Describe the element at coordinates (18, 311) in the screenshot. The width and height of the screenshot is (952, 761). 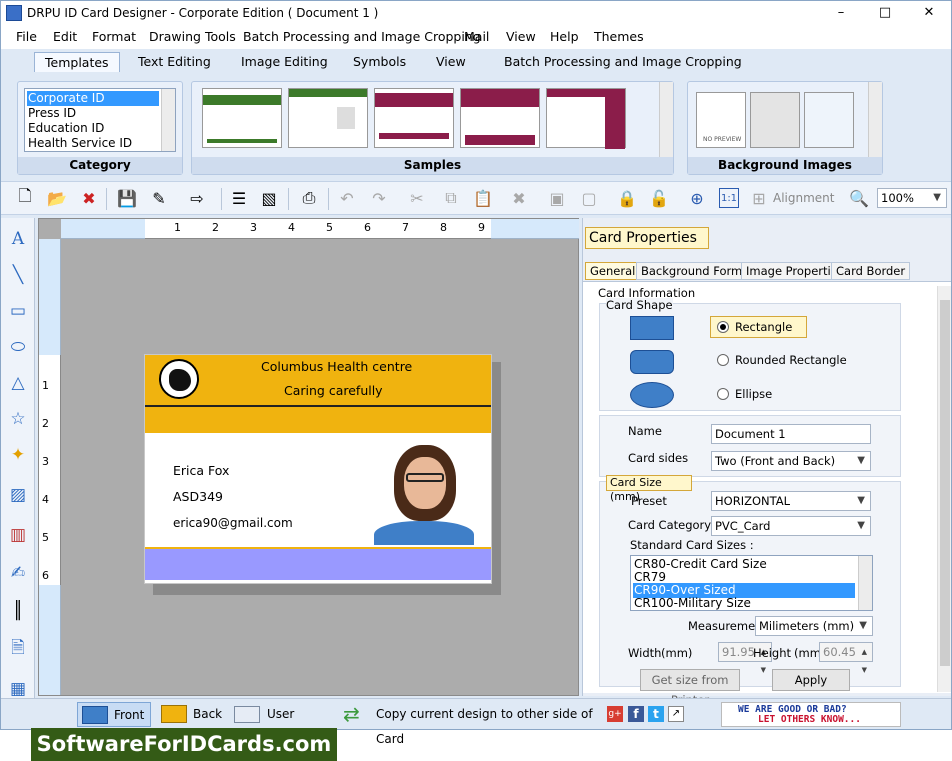
I see `rectangle-tool-icon: ▭` at that location.